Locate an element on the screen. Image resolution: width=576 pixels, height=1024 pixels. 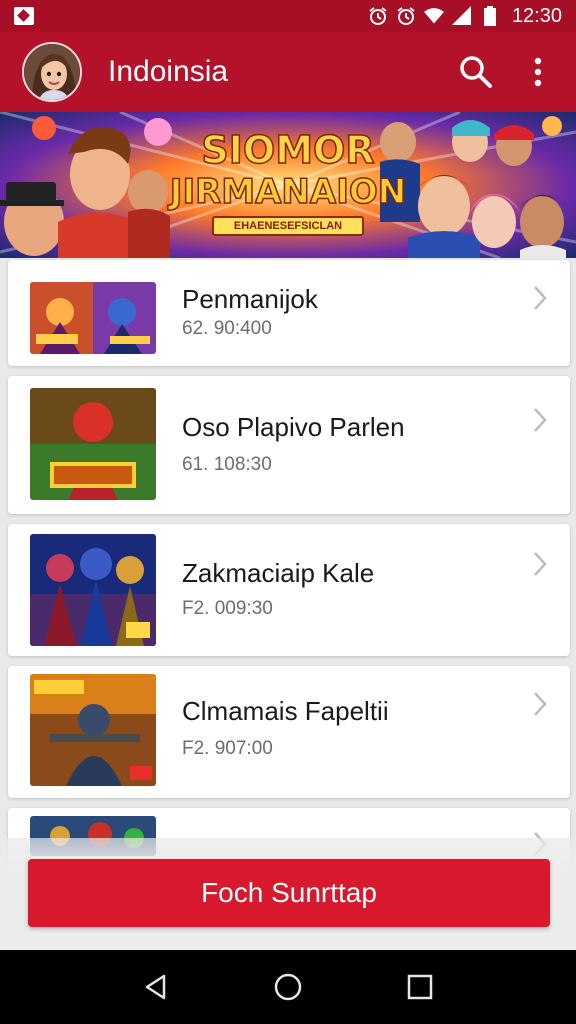
recents-icon is located at coordinates (420, 987).